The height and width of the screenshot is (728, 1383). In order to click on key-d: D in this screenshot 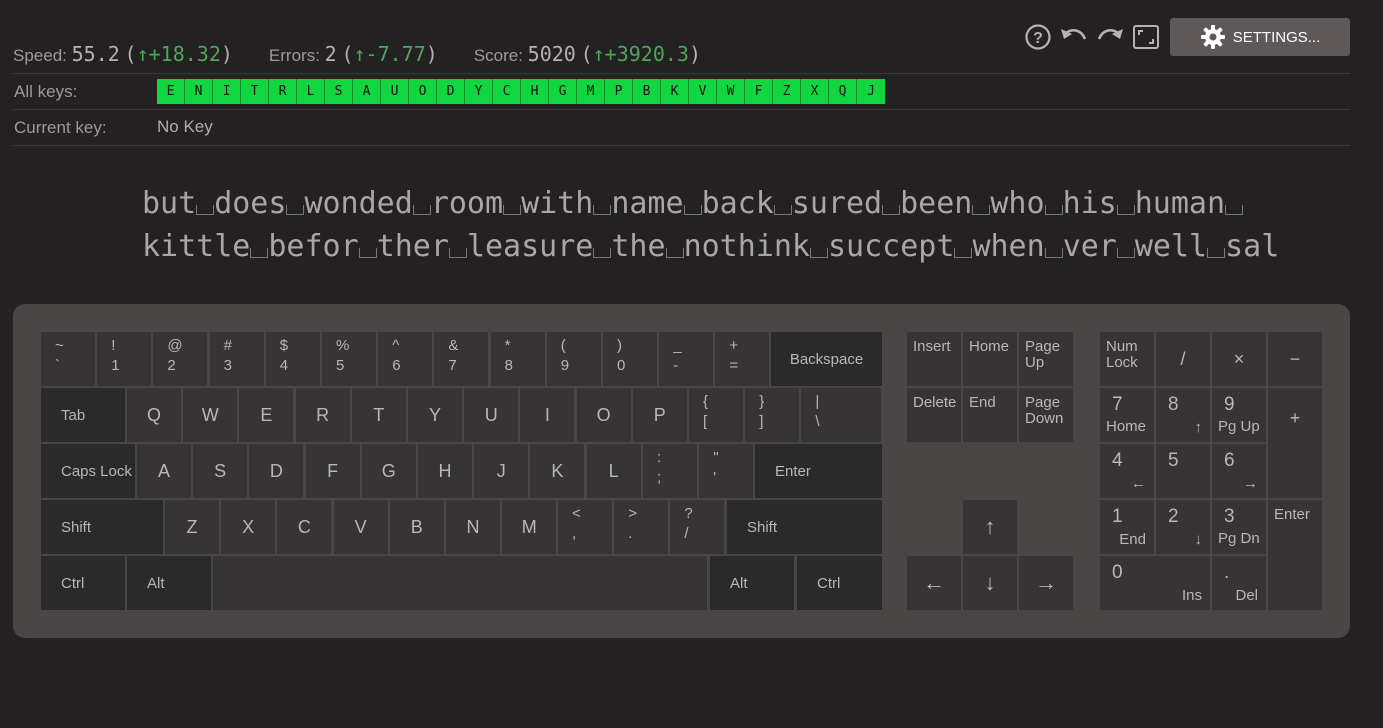, I will do `click(276, 471)`.